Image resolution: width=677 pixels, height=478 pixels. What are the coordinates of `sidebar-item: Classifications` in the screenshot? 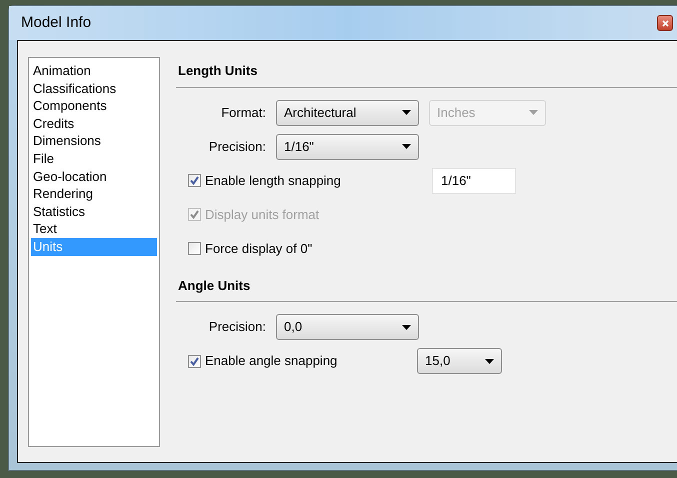 It's located at (94, 89).